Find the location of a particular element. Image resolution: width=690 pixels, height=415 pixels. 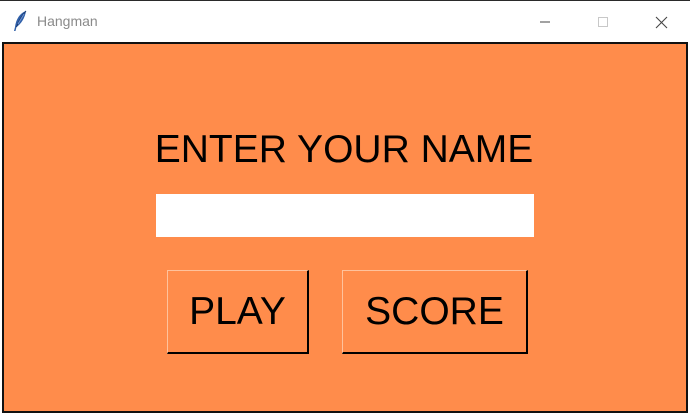

title-bar: Hangman is located at coordinates (345, 21).